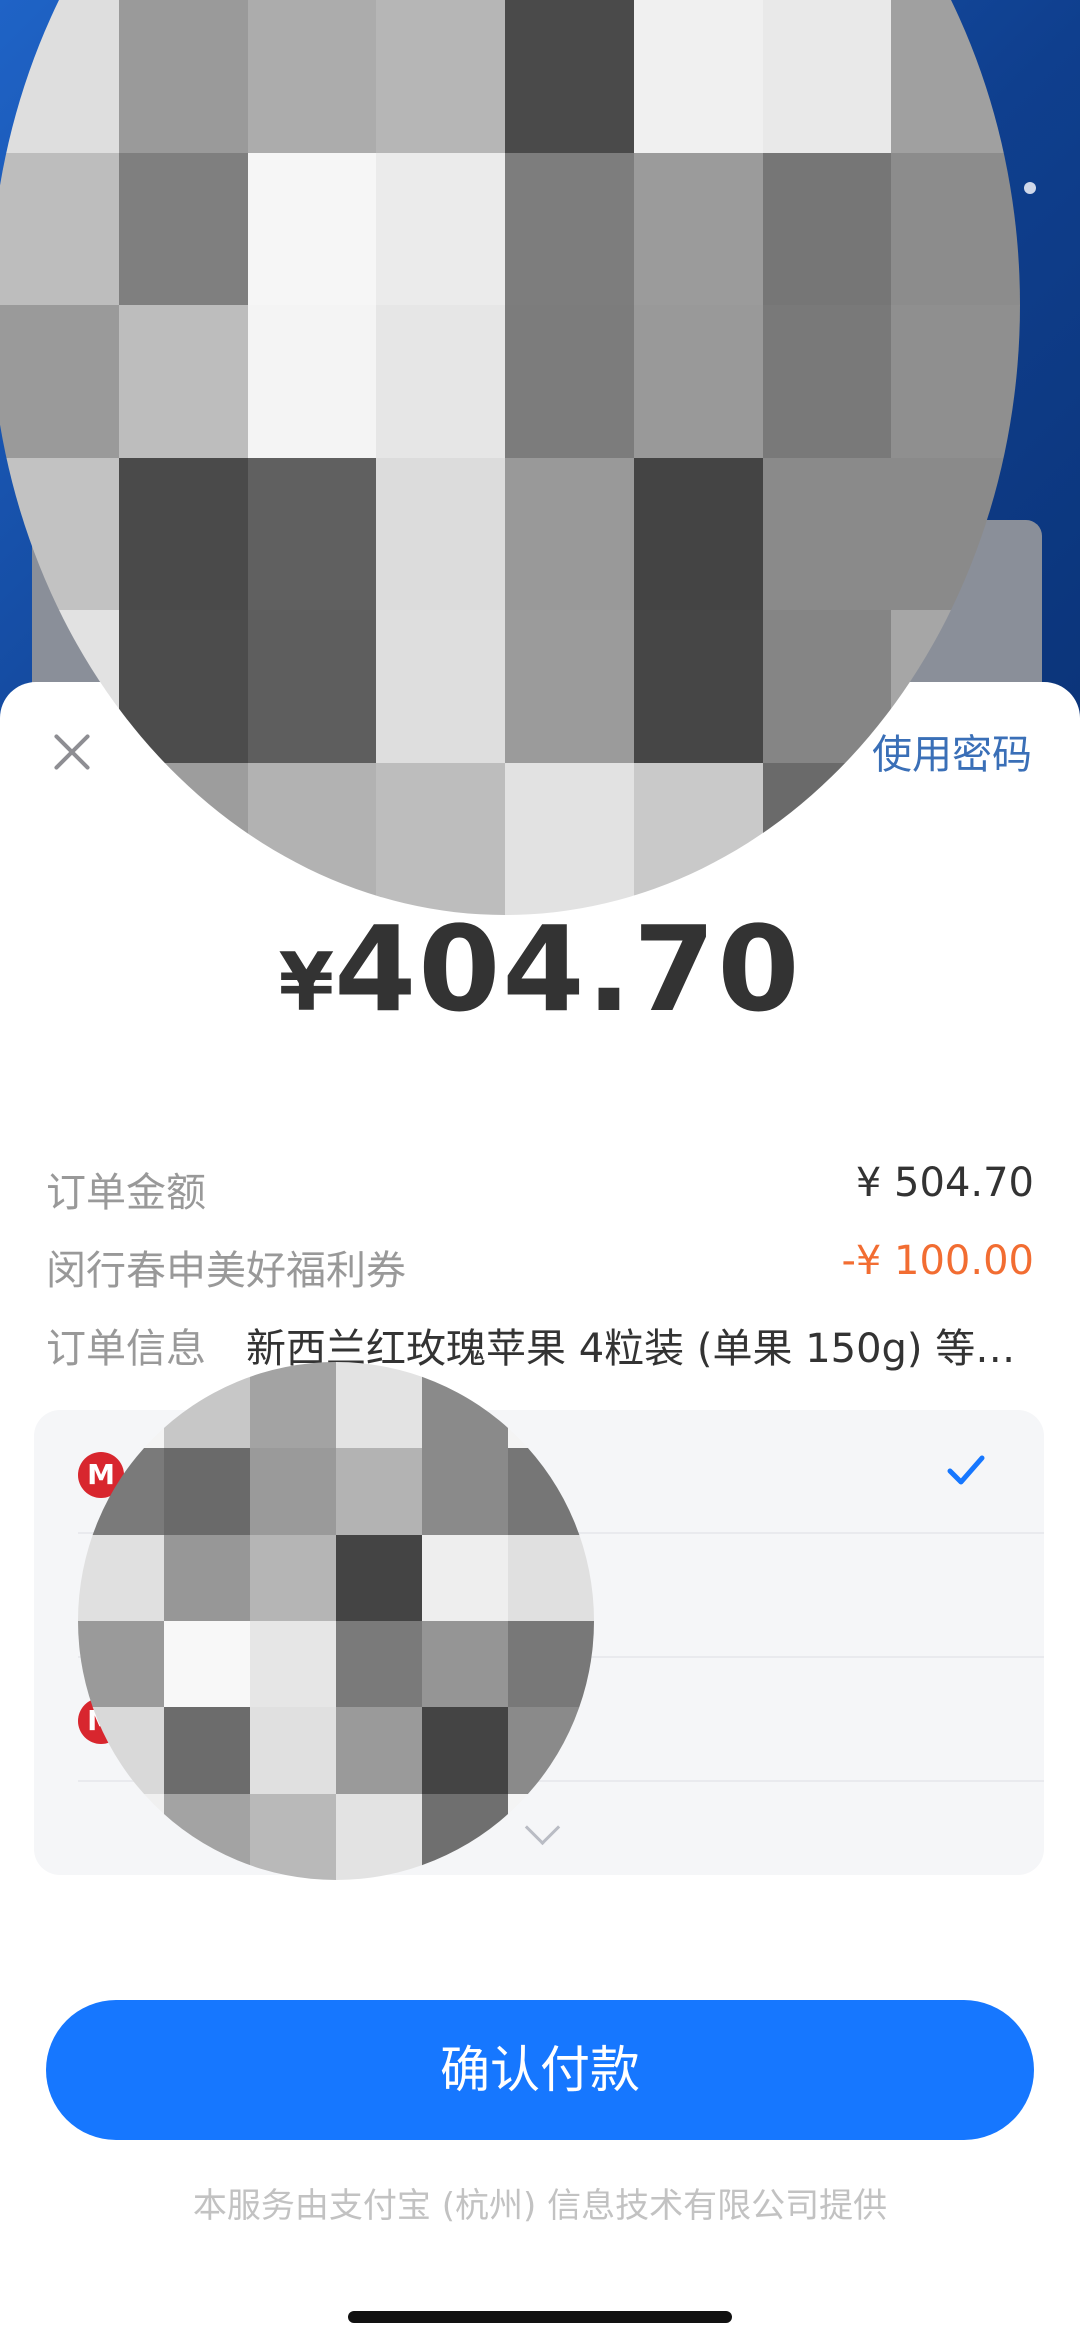  I want to click on coupon-row: 闵行春申美好福利券 -¥ 100.00, so click(540, 1268).